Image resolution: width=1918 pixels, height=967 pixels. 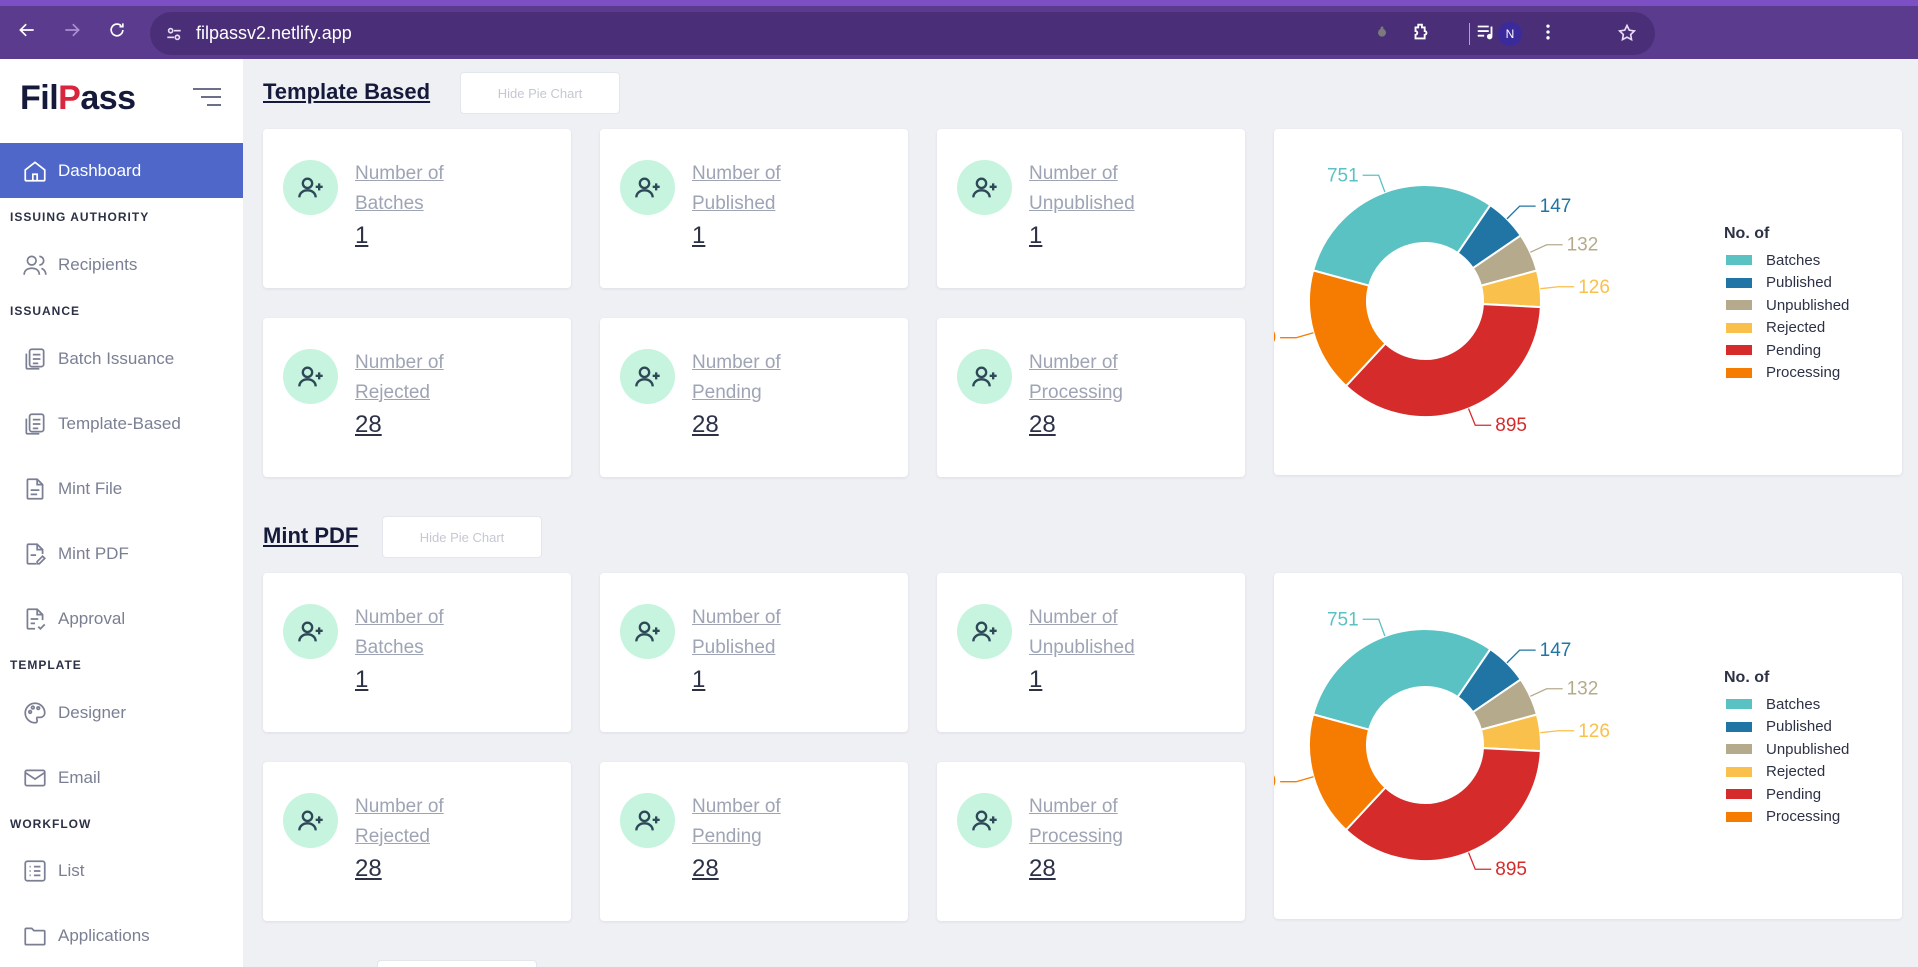 What do you see at coordinates (1510, 34) in the screenshot?
I see `profile-avatar: N` at bounding box center [1510, 34].